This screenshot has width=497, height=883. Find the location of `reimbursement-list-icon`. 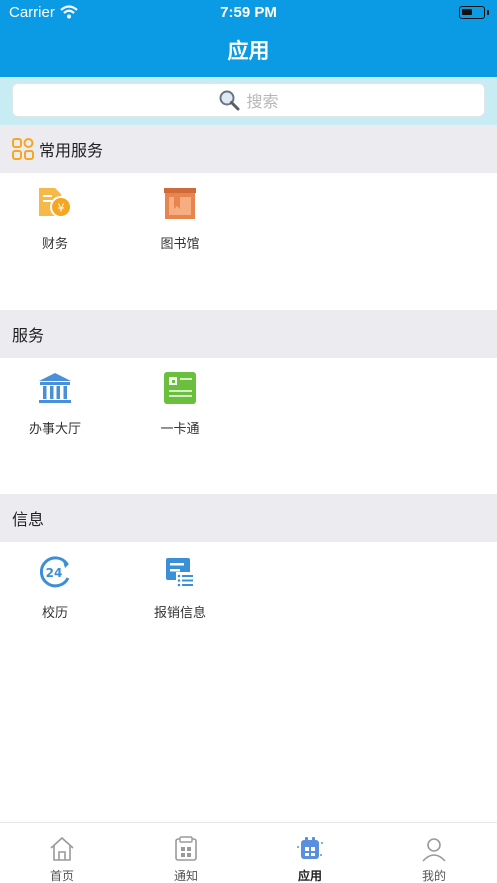

reimbursement-list-icon is located at coordinates (180, 573).